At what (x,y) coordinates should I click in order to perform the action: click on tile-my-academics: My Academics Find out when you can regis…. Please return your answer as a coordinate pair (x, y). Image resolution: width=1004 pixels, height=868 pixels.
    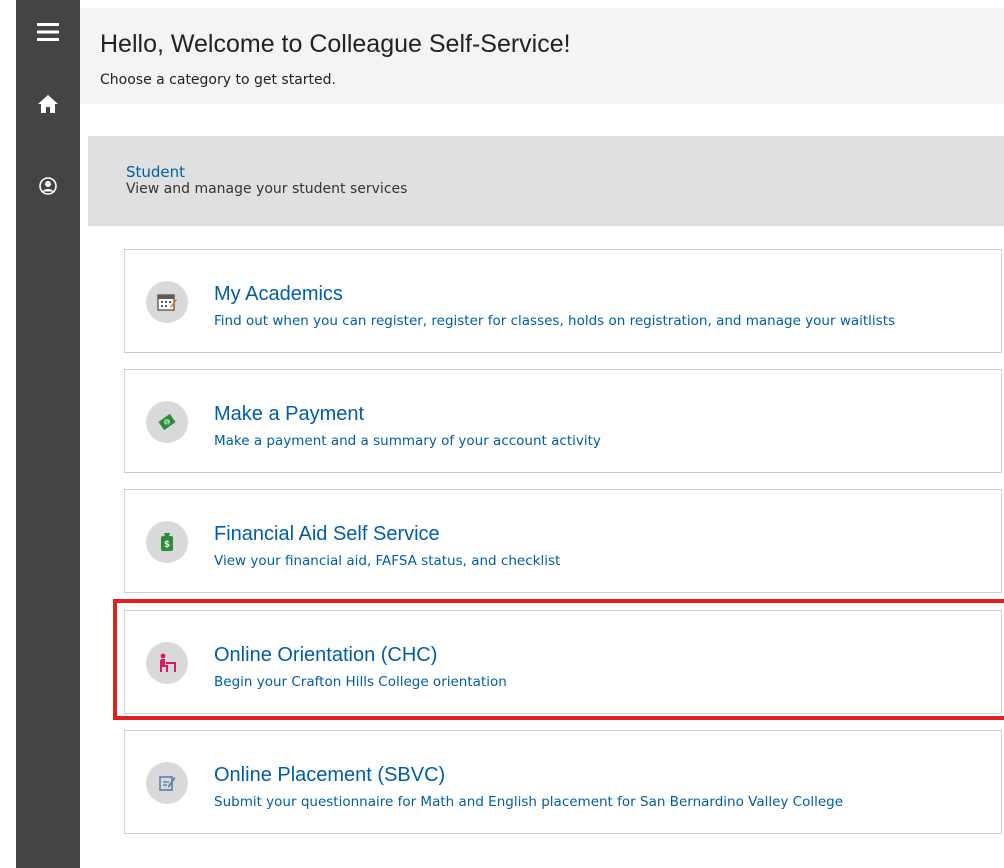
    Looking at the image, I should click on (563, 301).